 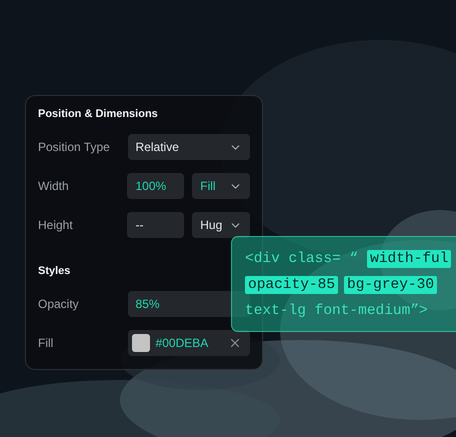 I want to click on color-input: #00DEBA, so click(x=189, y=343).